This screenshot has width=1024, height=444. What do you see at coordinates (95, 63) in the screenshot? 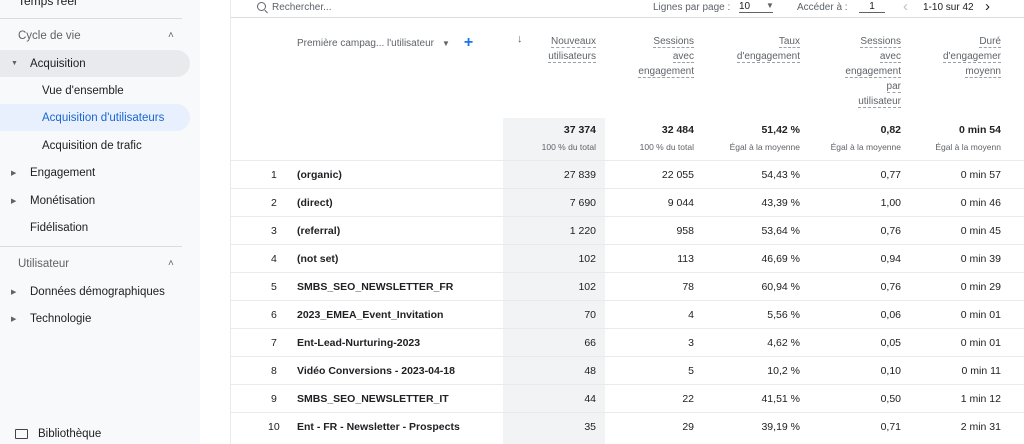
I see `sidebar-item-acquisition: ▼ Acquisition` at bounding box center [95, 63].